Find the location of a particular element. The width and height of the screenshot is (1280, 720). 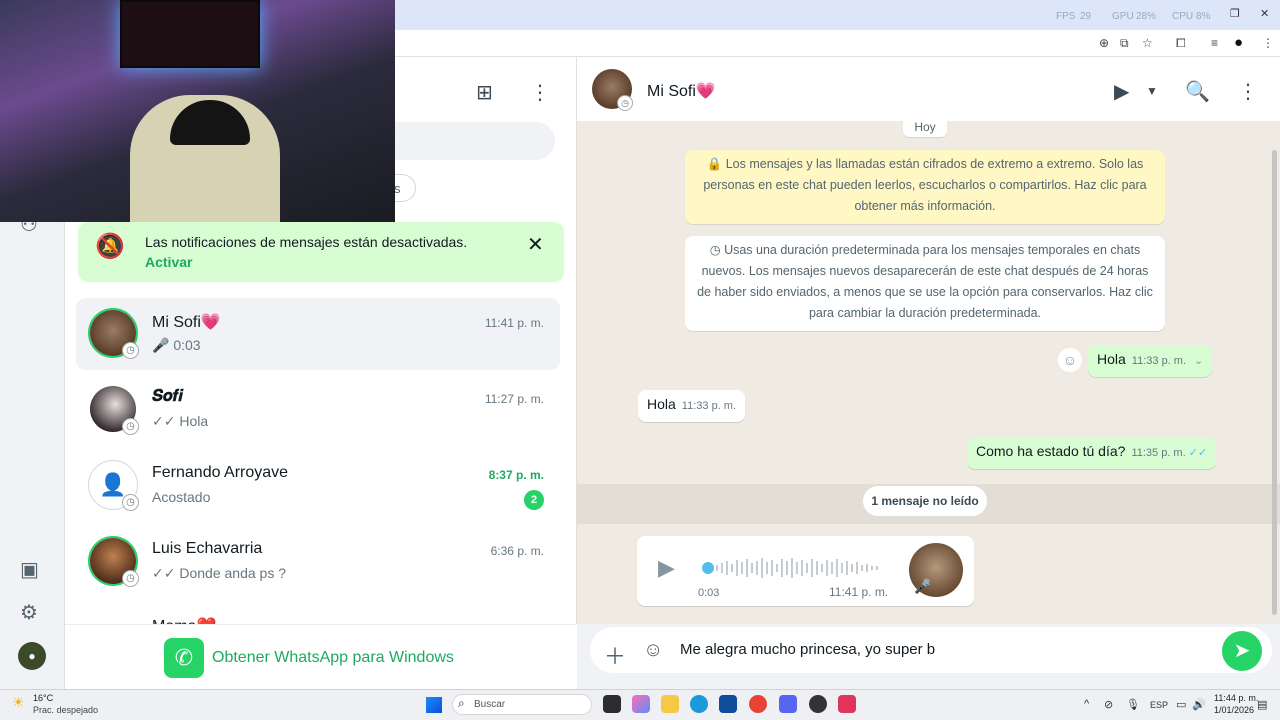

install-app-icon: ⧉ is located at coordinates (1124, 43).